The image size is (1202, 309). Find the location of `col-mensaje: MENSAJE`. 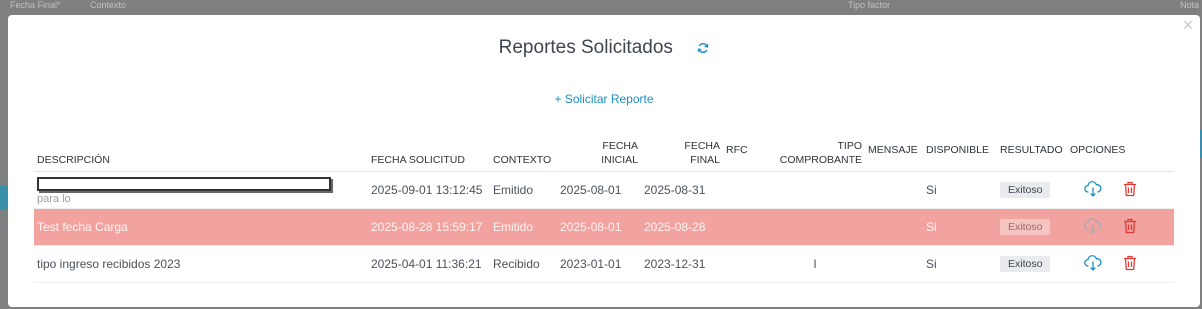

col-mensaje: MENSAJE is located at coordinates (894, 152).